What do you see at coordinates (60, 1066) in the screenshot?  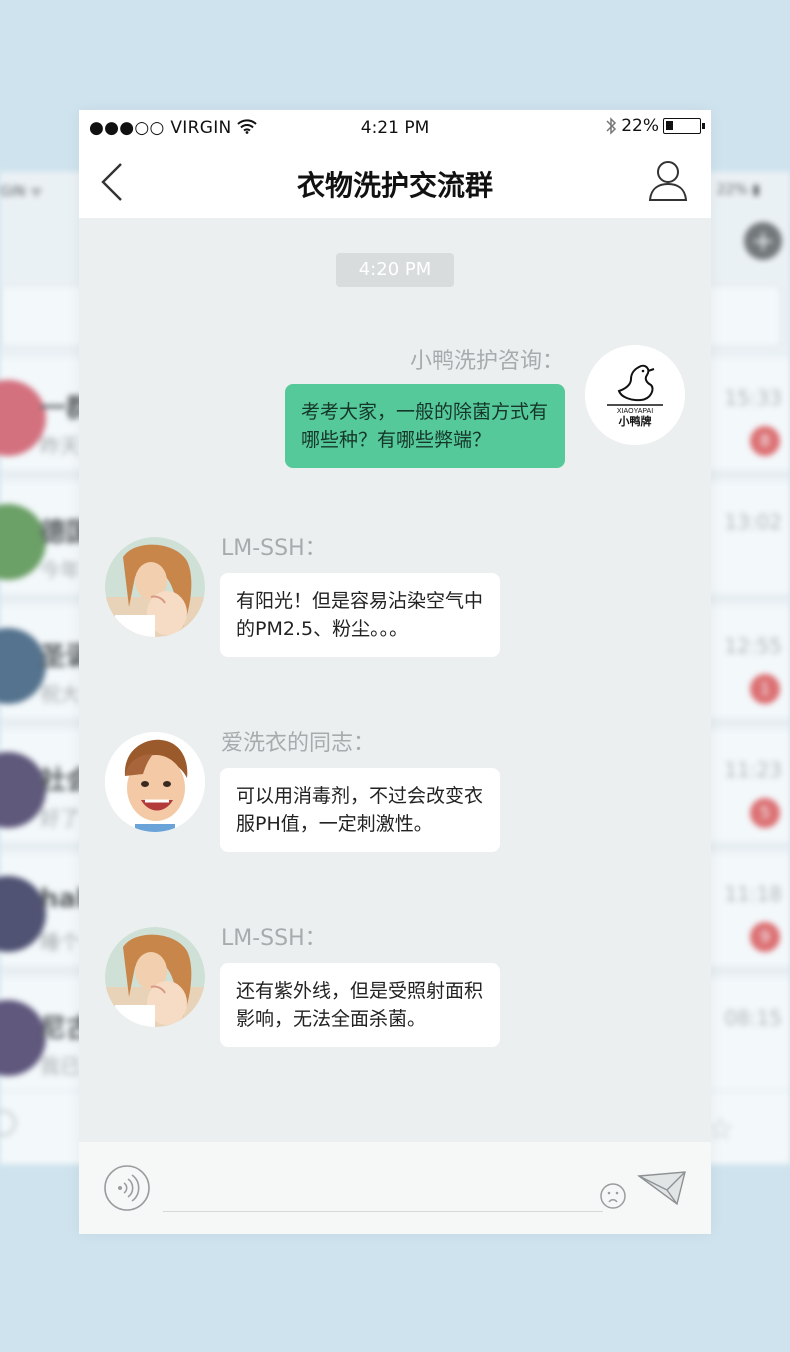 I see `background-item-sub: 我已` at bounding box center [60, 1066].